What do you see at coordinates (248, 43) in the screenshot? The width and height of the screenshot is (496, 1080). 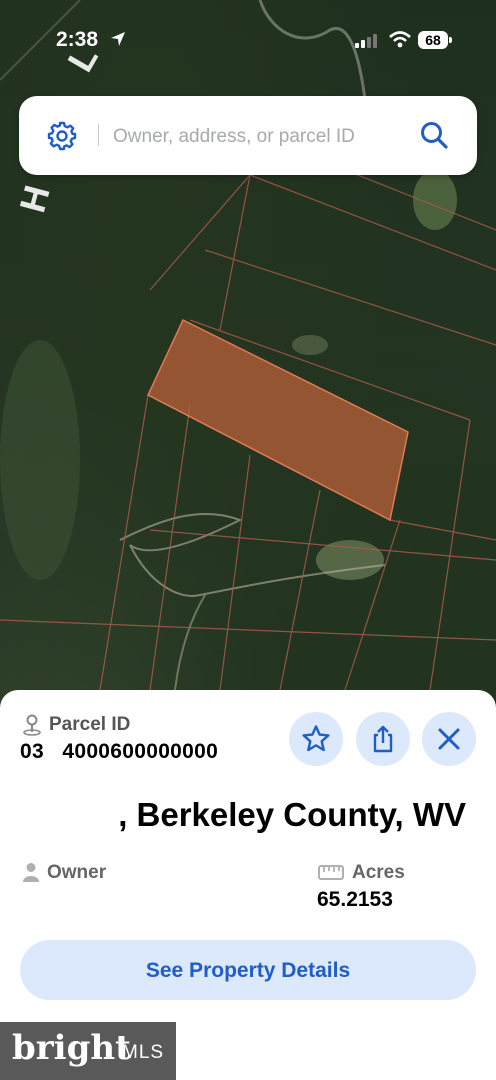 I see `status-bar: 2:38 68` at bounding box center [248, 43].